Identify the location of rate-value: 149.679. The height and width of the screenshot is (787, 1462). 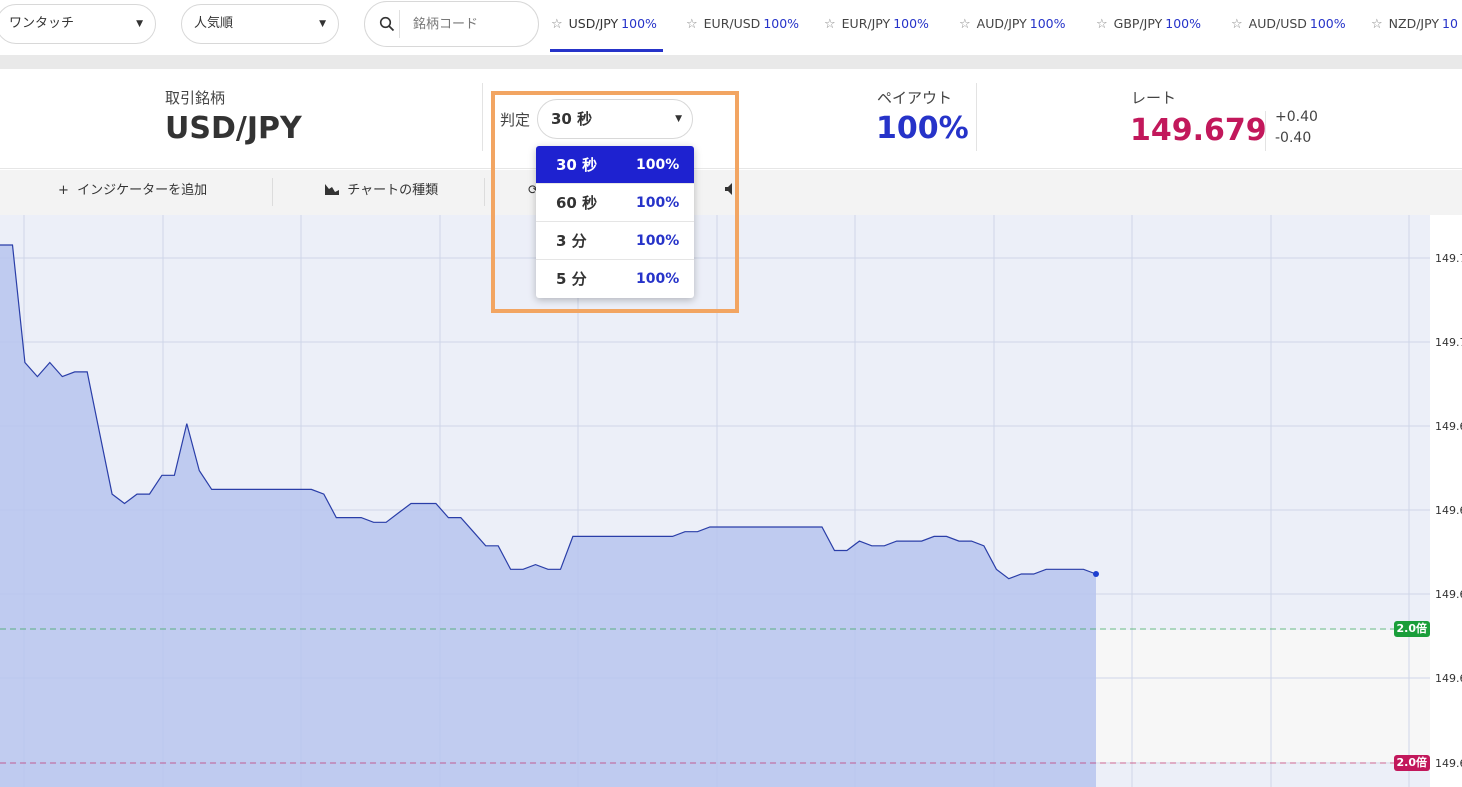
(1198, 130).